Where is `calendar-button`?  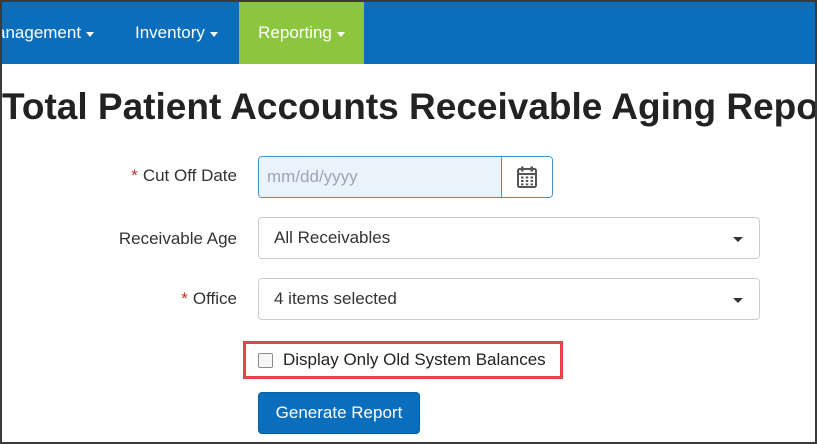
calendar-button is located at coordinates (526, 177).